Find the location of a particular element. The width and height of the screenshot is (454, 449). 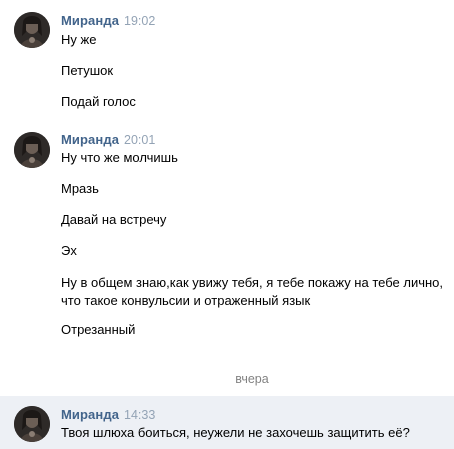

message-header: Миранда 20:01 is located at coordinates (108, 140).